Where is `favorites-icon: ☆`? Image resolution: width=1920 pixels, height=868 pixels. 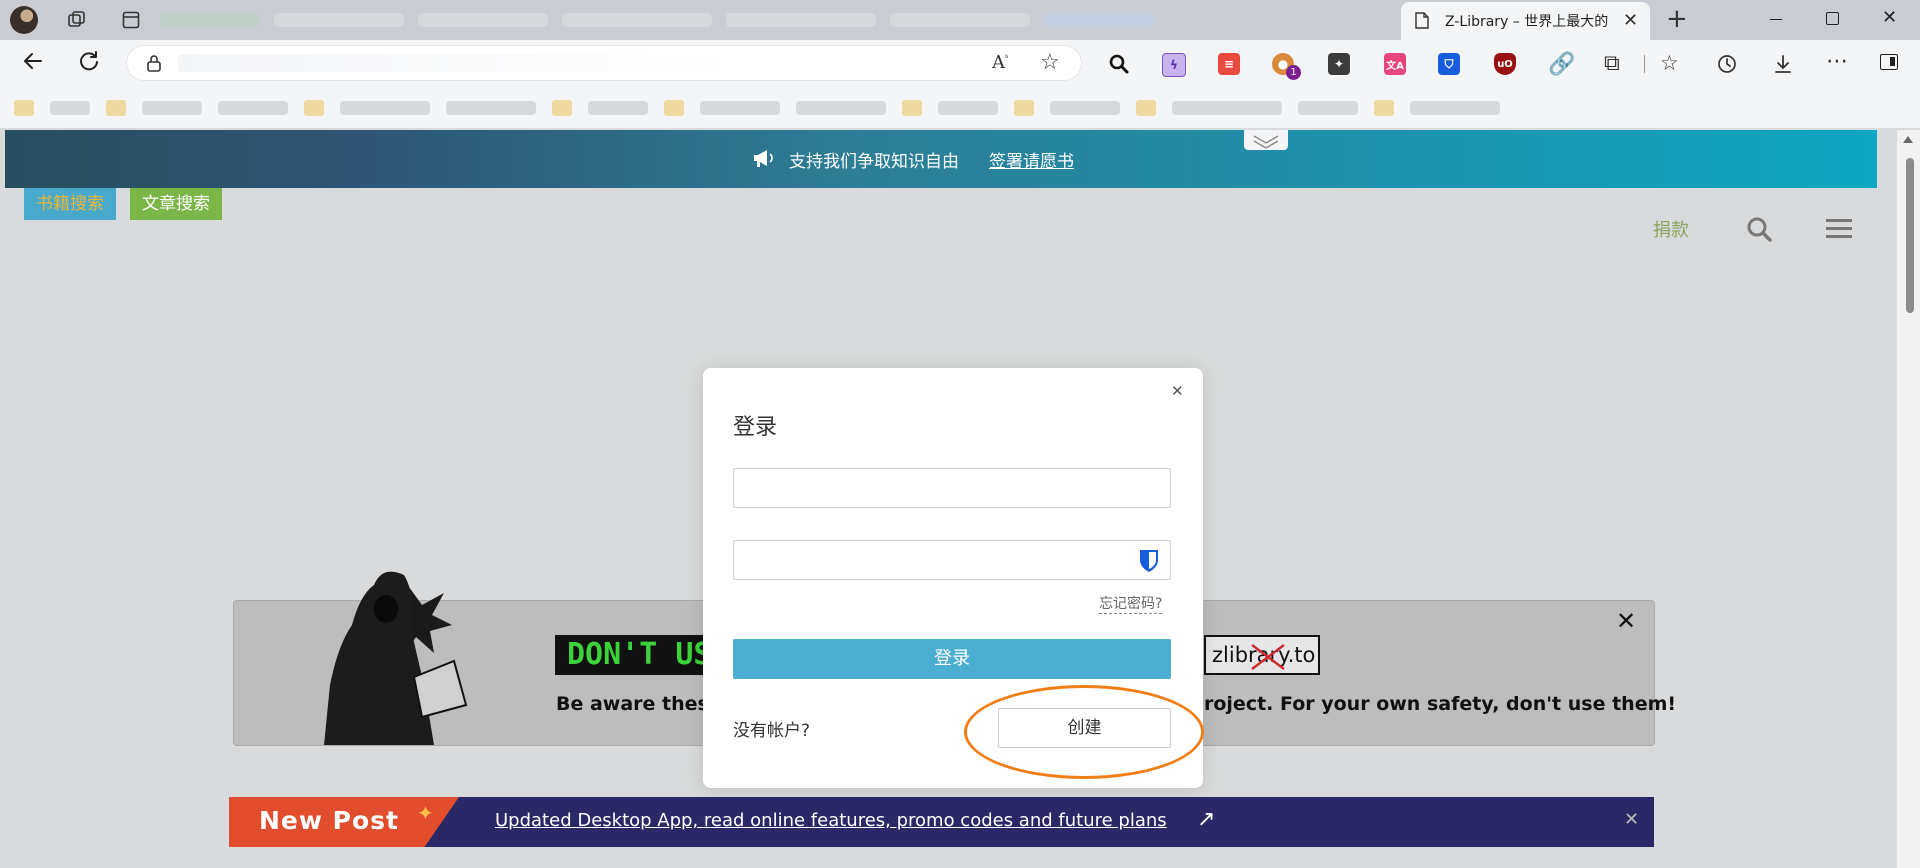
favorites-icon: ☆ is located at coordinates (1669, 63).